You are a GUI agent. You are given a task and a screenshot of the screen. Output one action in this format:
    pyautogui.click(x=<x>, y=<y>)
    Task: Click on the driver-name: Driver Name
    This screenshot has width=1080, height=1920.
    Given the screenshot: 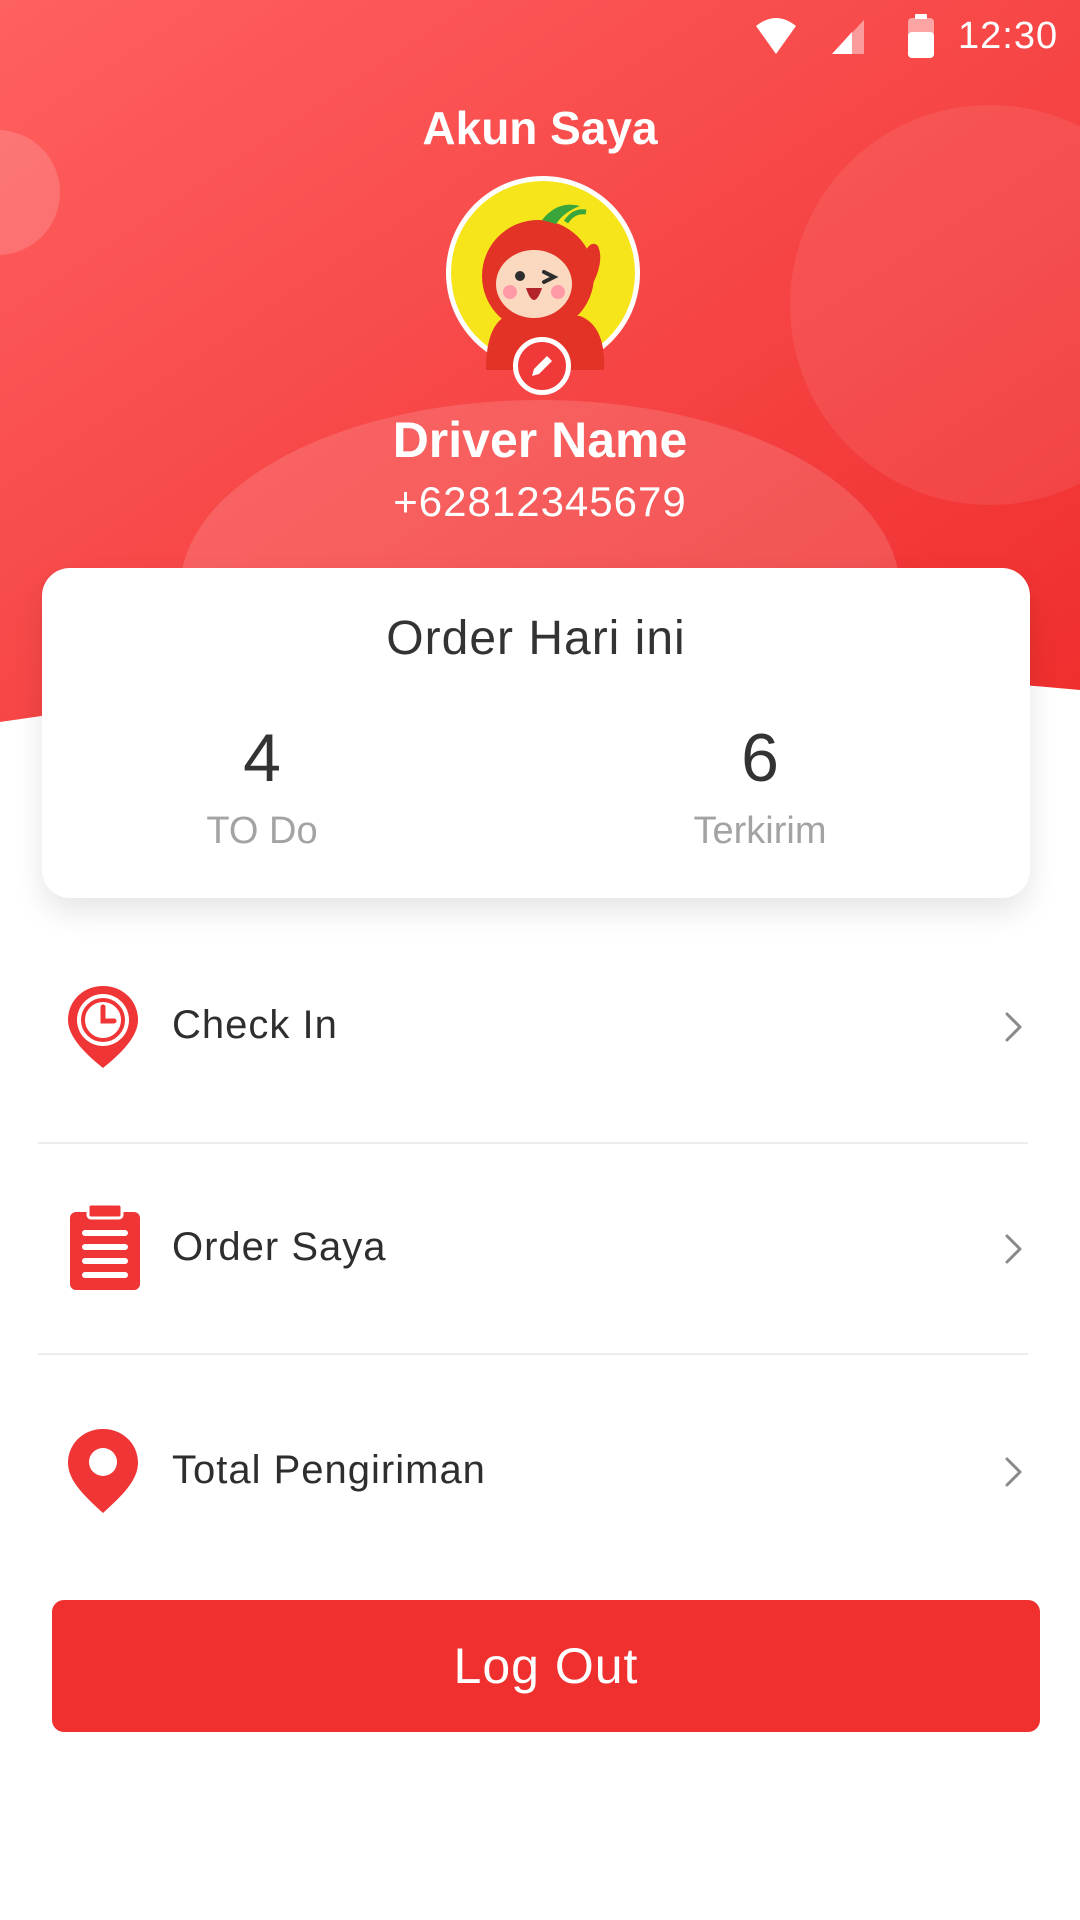 What is the action you would take?
    pyautogui.click(x=540, y=440)
    